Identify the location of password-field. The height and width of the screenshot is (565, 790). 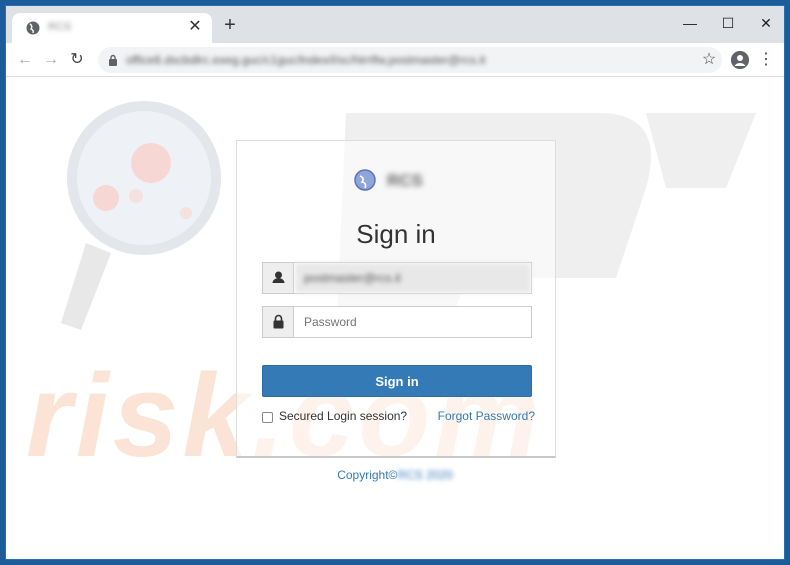
(397, 322).